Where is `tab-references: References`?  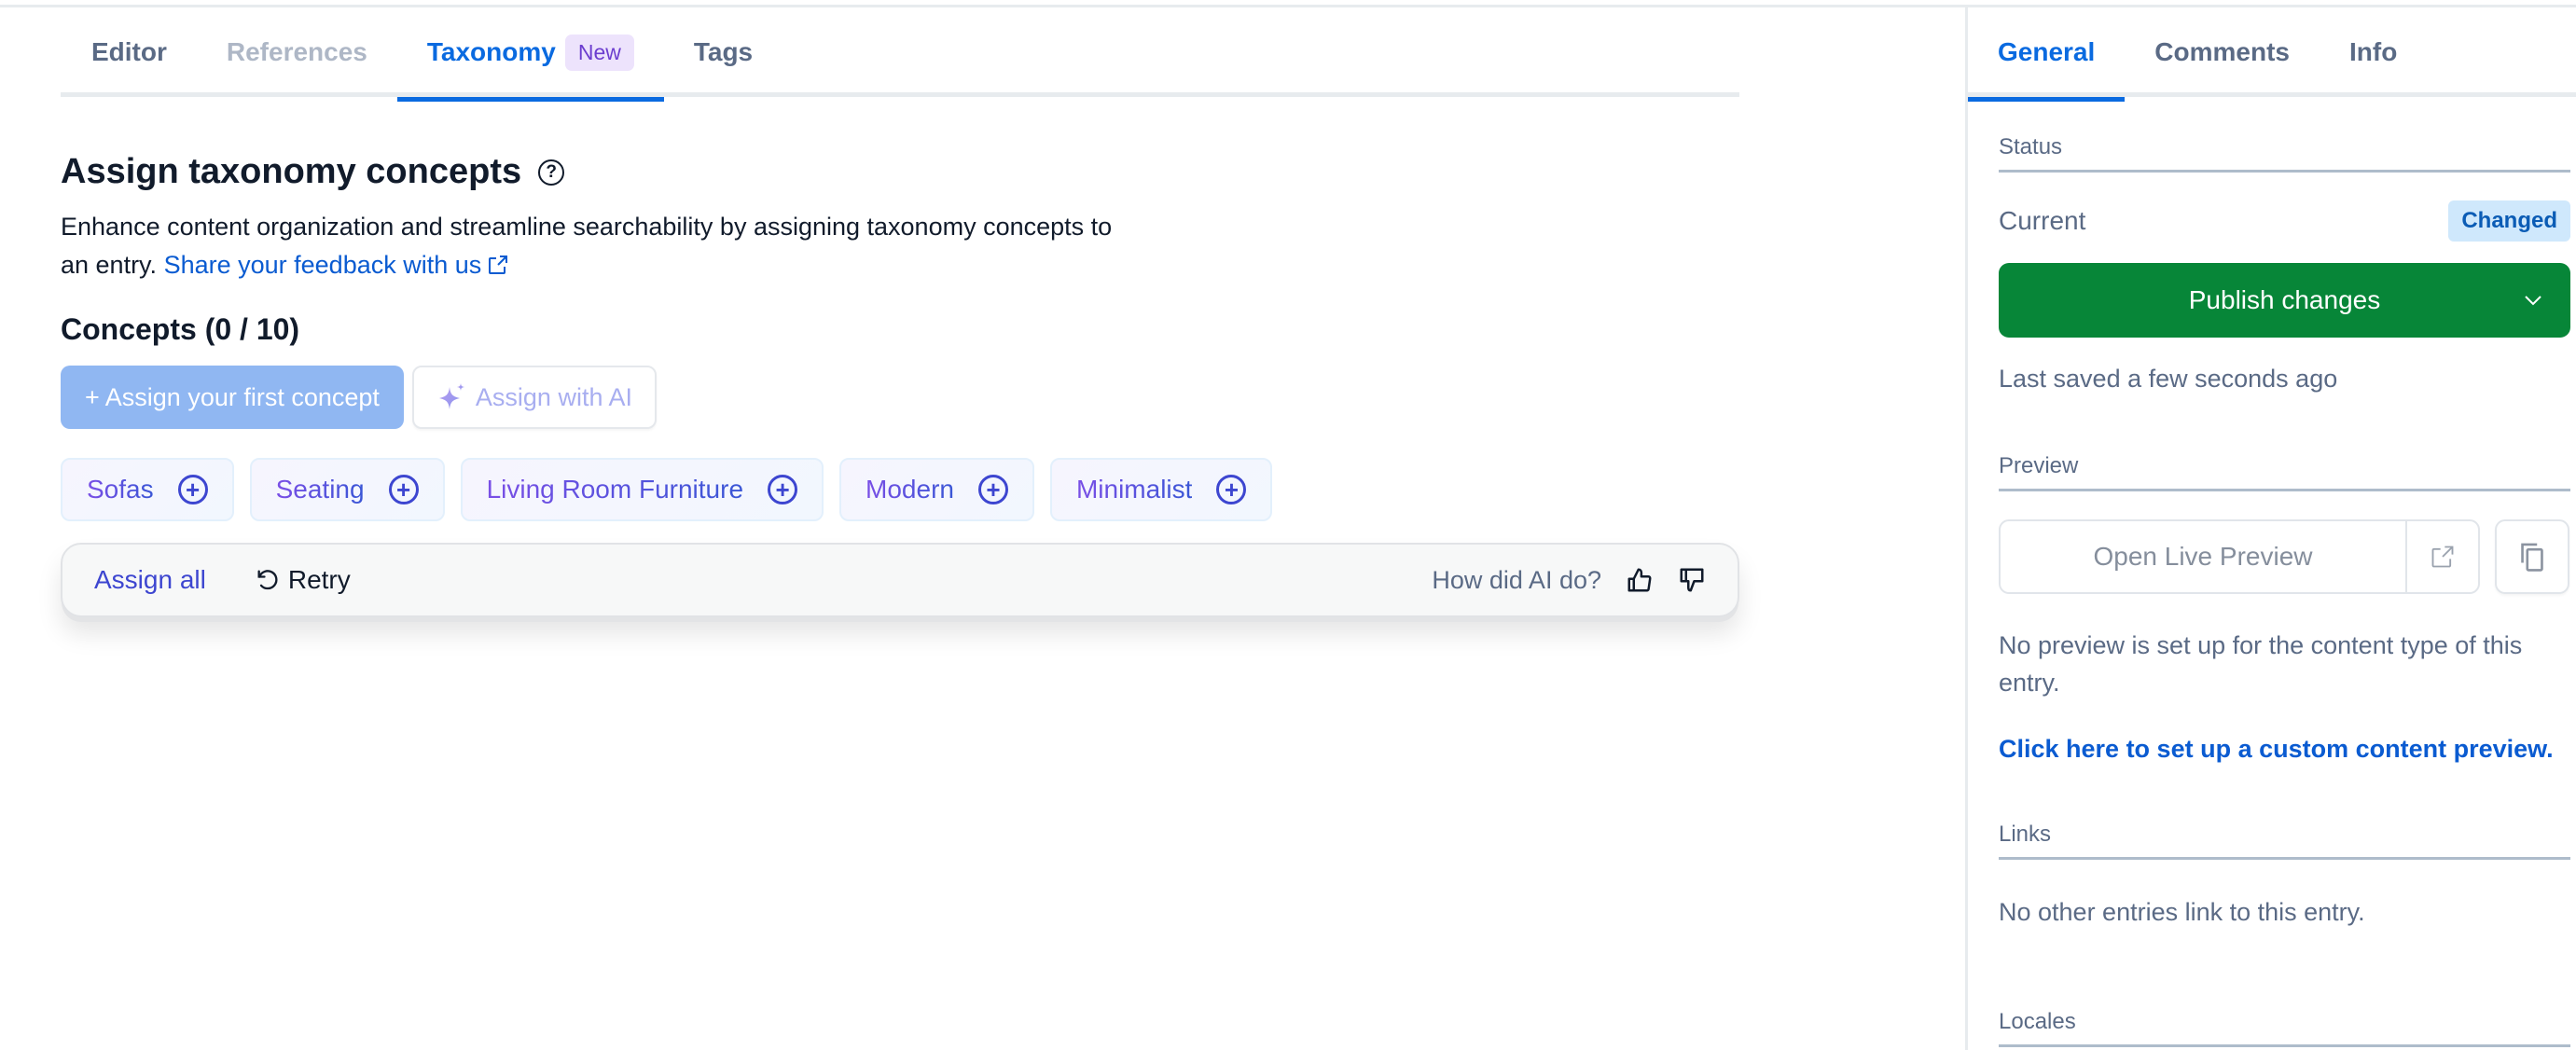
tab-references: References is located at coordinates (297, 52).